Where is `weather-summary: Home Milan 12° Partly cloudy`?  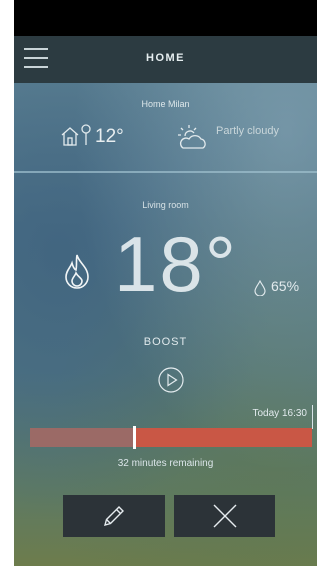
weather-summary: Home Milan 12° Partly cloudy is located at coordinates (165, 127).